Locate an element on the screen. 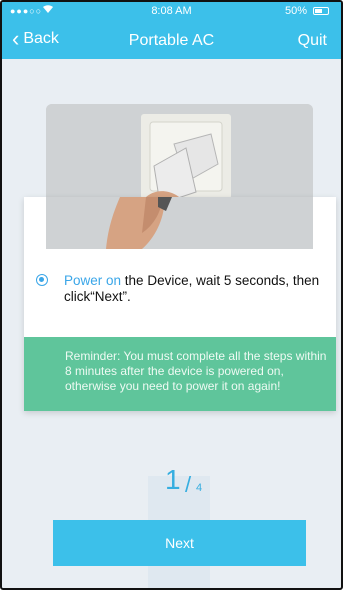 The height and width of the screenshot is (590, 343). page-title: Portable AC is located at coordinates (171, 40).